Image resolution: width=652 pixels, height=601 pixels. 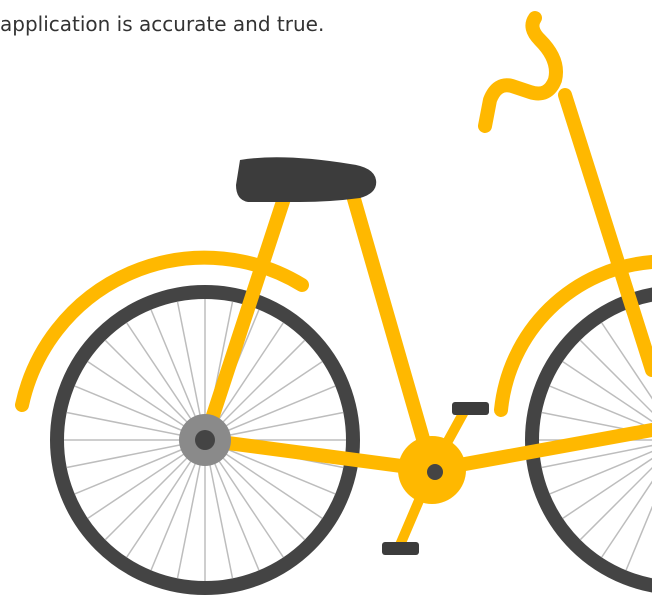 What do you see at coordinates (400, 548) in the screenshot?
I see `pedal-lower` at bounding box center [400, 548].